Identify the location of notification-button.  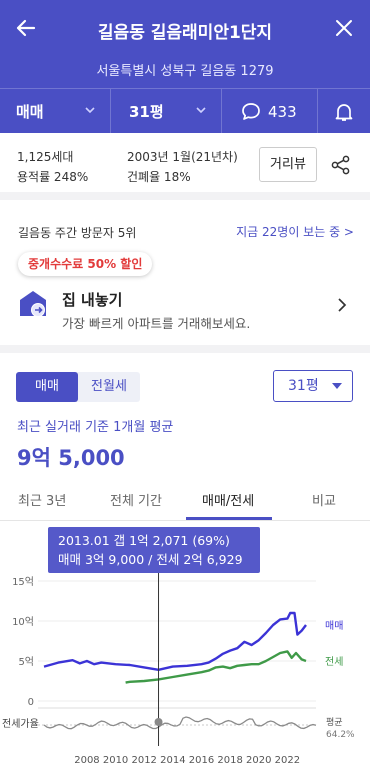
(344, 111).